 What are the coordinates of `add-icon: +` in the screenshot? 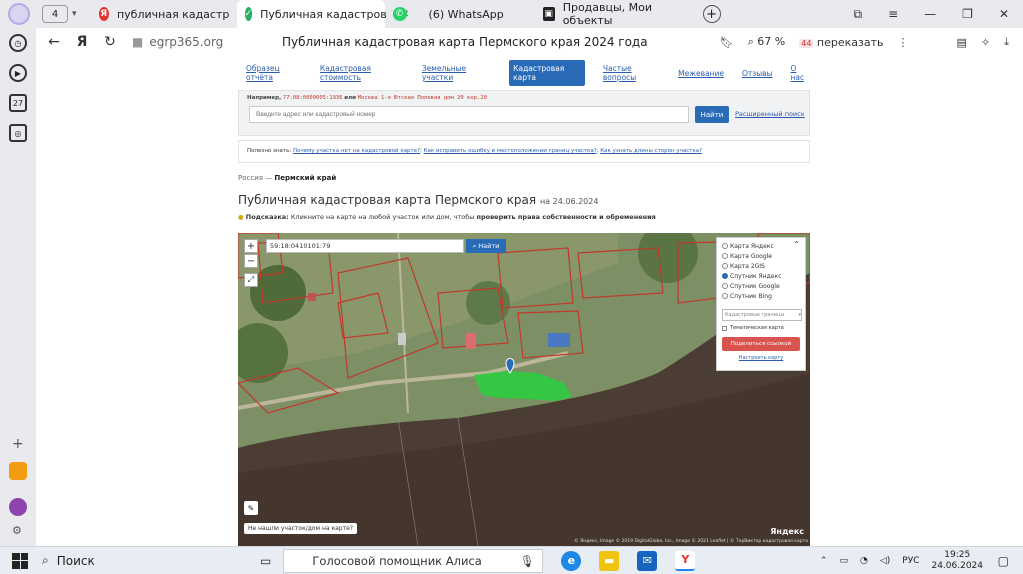 It's located at (18, 444).